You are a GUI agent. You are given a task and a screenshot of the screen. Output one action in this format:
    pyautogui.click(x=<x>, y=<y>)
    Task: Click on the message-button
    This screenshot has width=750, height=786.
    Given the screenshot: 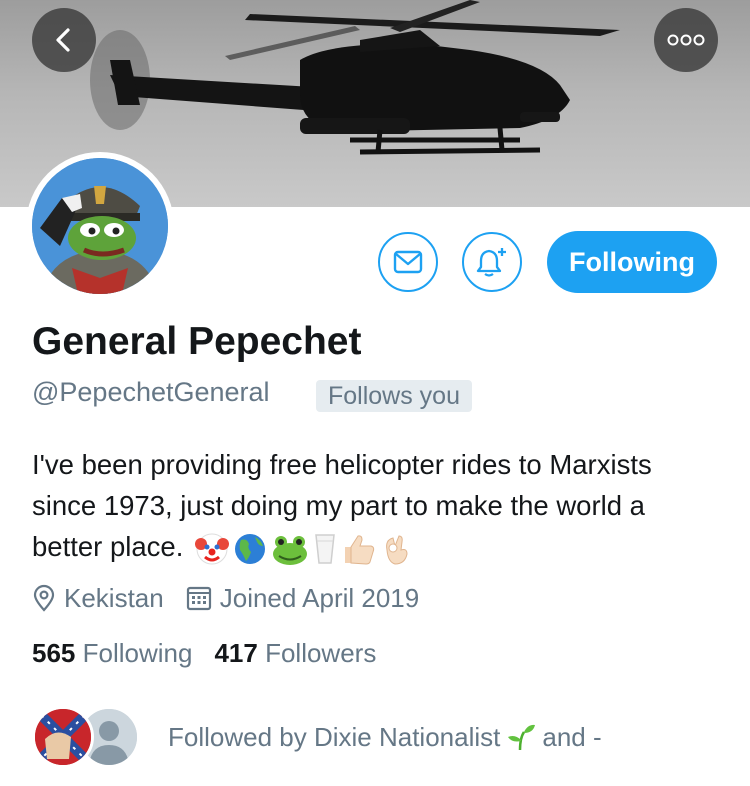 What is the action you would take?
    pyautogui.click(x=408, y=262)
    